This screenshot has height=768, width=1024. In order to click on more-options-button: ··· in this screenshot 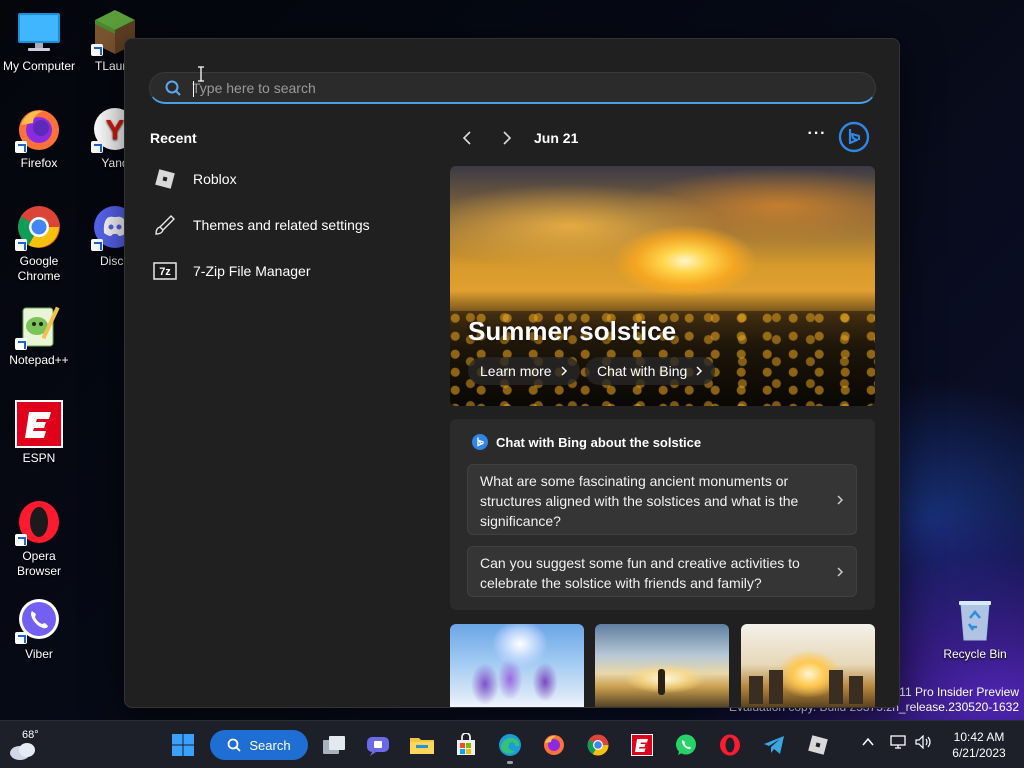, I will do `click(817, 138)`.